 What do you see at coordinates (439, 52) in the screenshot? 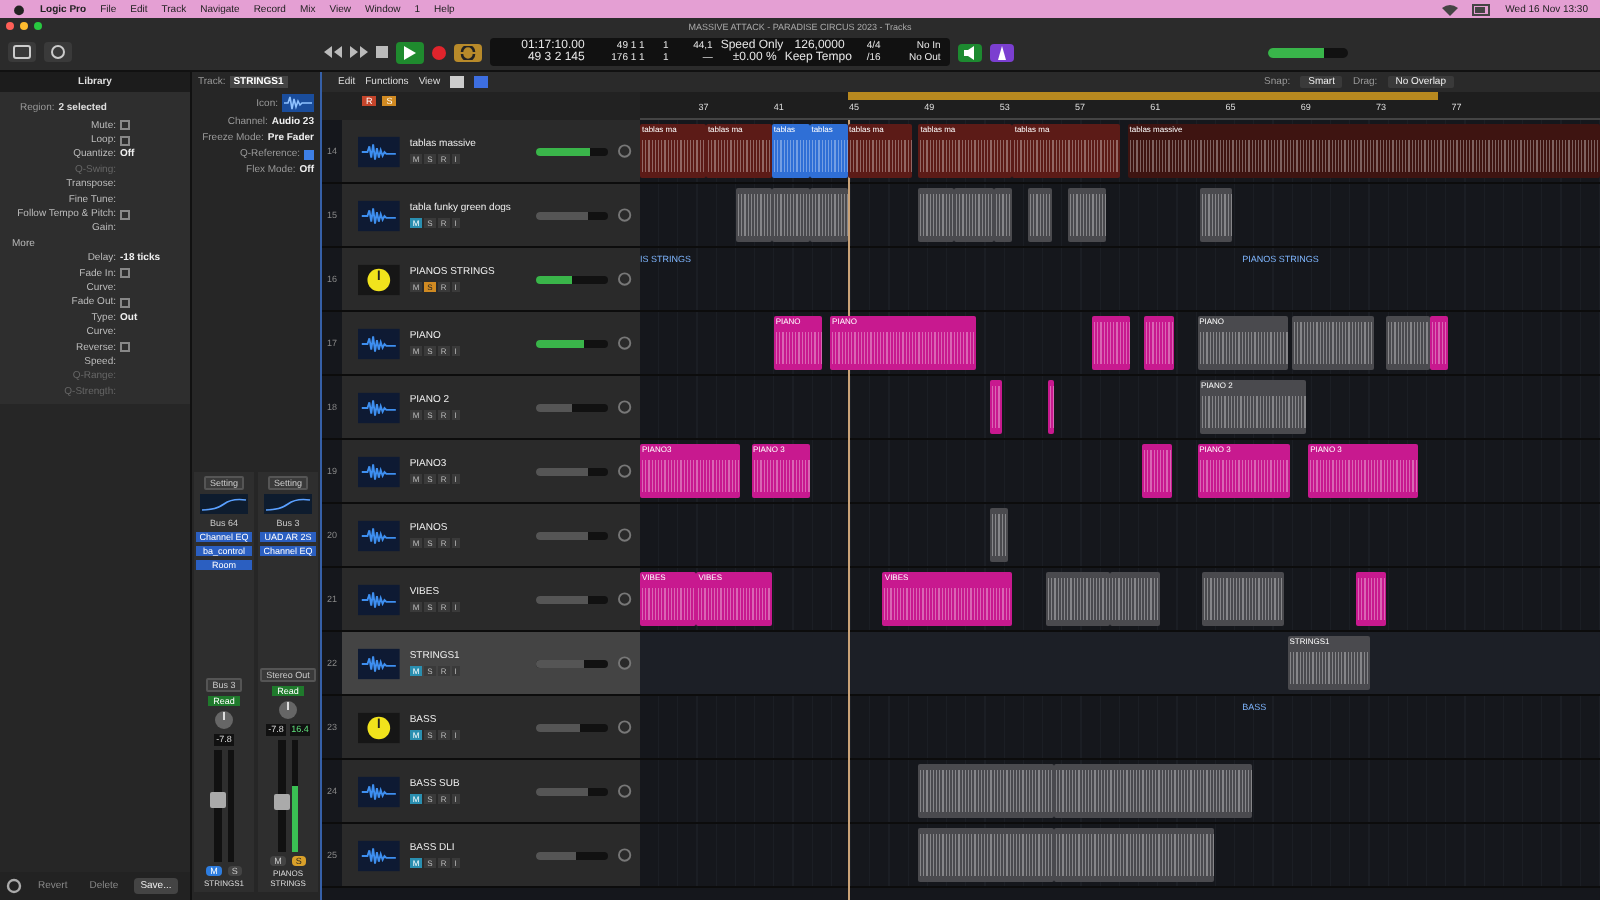
I see `record-icon` at bounding box center [439, 52].